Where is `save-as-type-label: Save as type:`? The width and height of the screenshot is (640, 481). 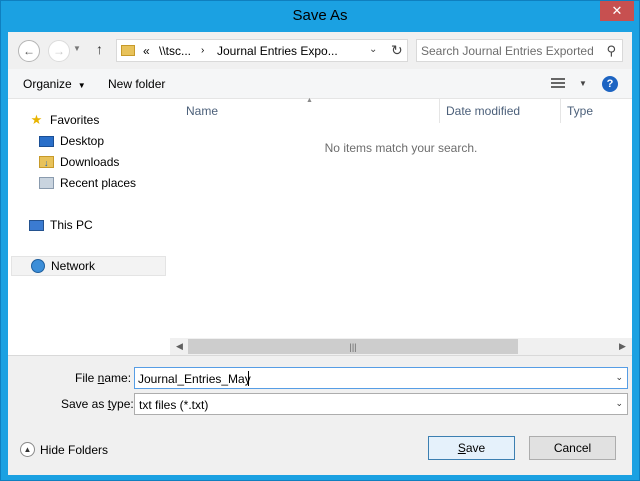 save-as-type-label: Save as type: is located at coordinates (97, 404).